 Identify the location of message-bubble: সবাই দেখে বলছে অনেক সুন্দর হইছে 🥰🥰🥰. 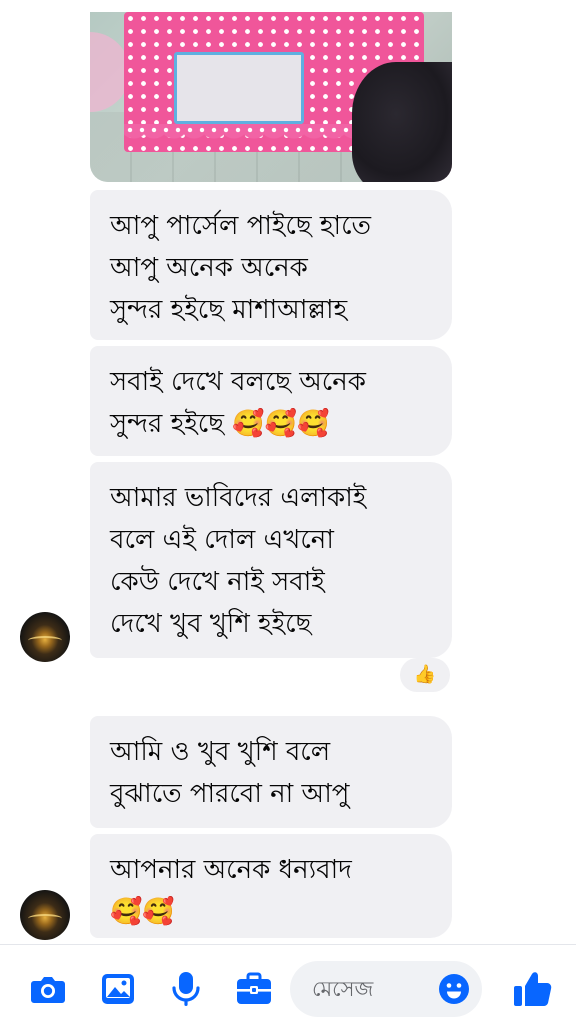
(271, 401).